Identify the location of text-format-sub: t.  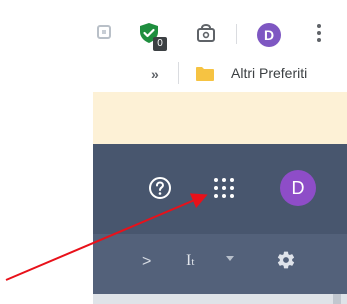
(193, 262).